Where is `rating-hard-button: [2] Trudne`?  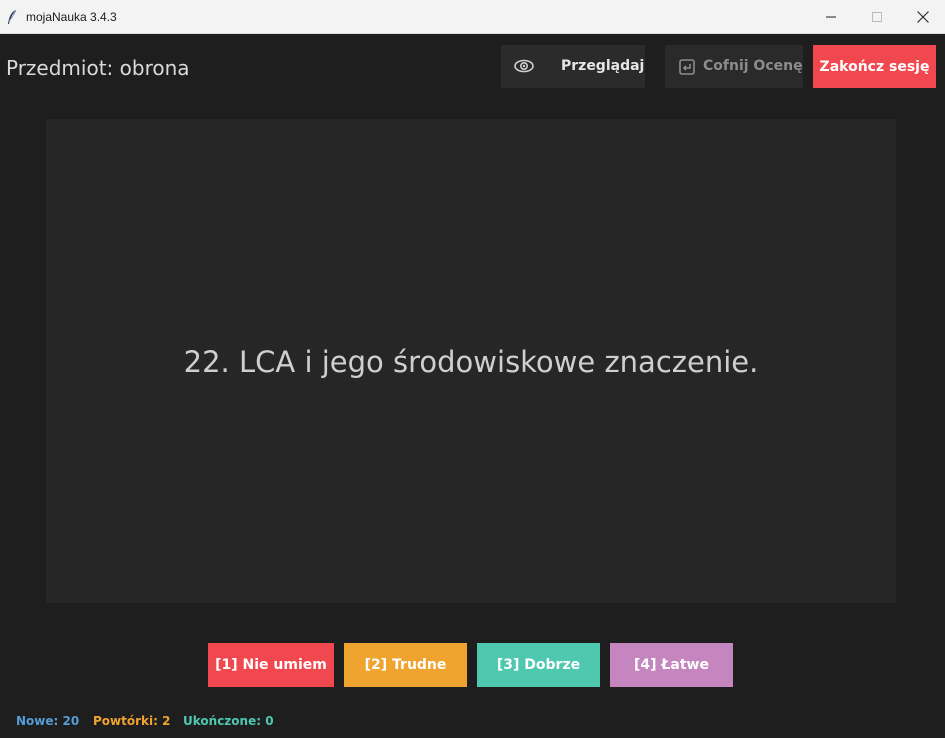
rating-hard-button: [2] Trudne is located at coordinates (405, 665).